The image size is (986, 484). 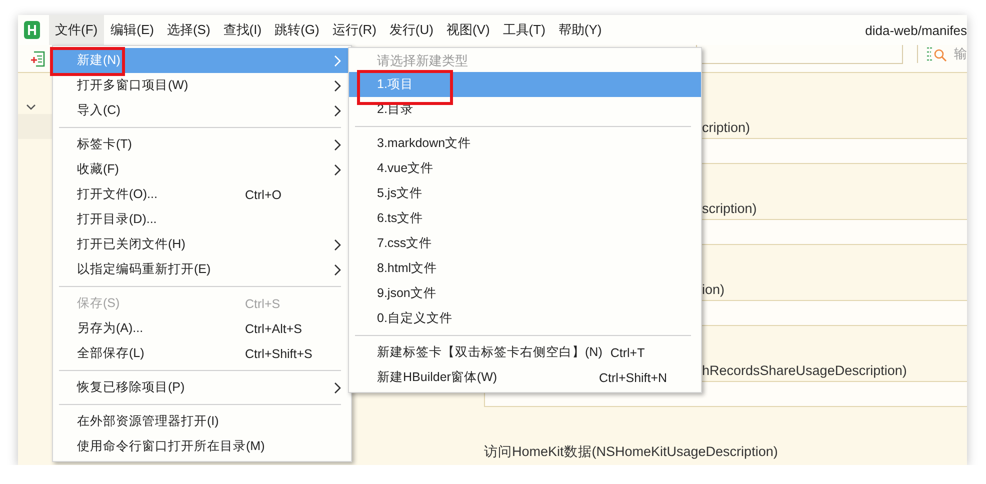 I want to click on menu-entry: 3.markdown文件, so click(x=525, y=143).